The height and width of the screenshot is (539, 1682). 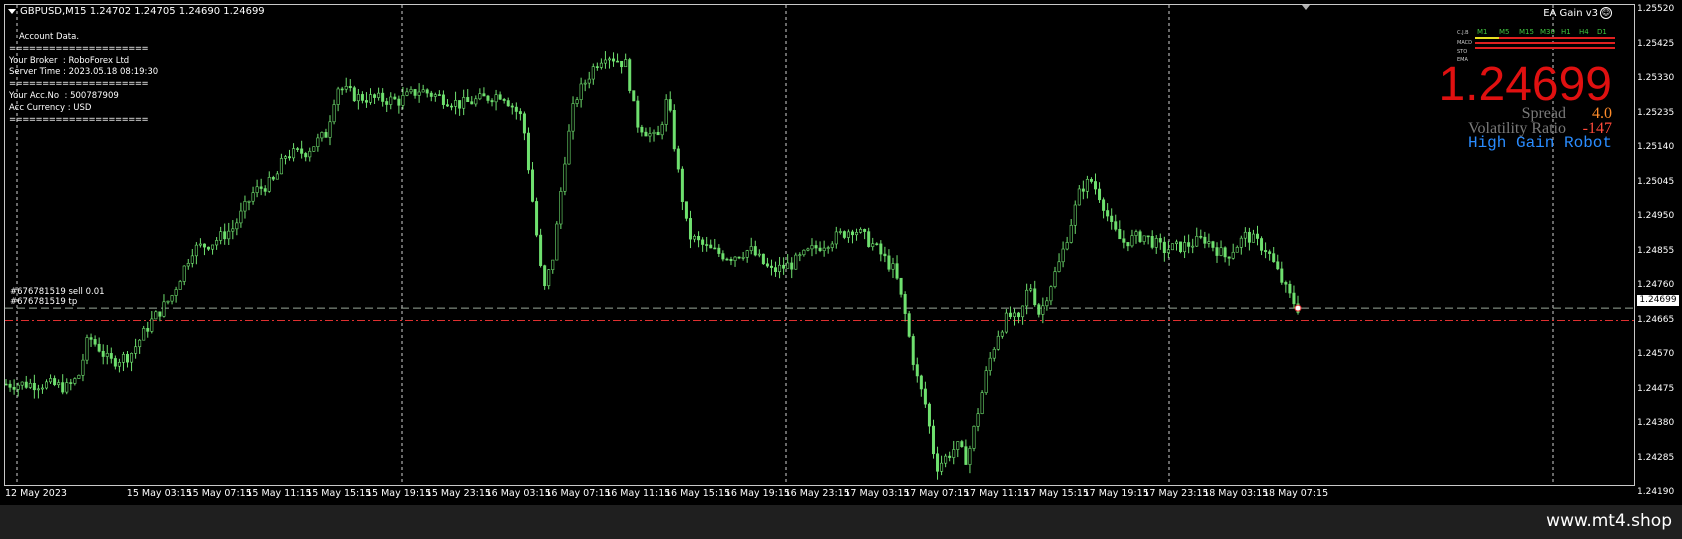 What do you see at coordinates (1547, 32) in the screenshot?
I see `tf-m30: M30` at bounding box center [1547, 32].